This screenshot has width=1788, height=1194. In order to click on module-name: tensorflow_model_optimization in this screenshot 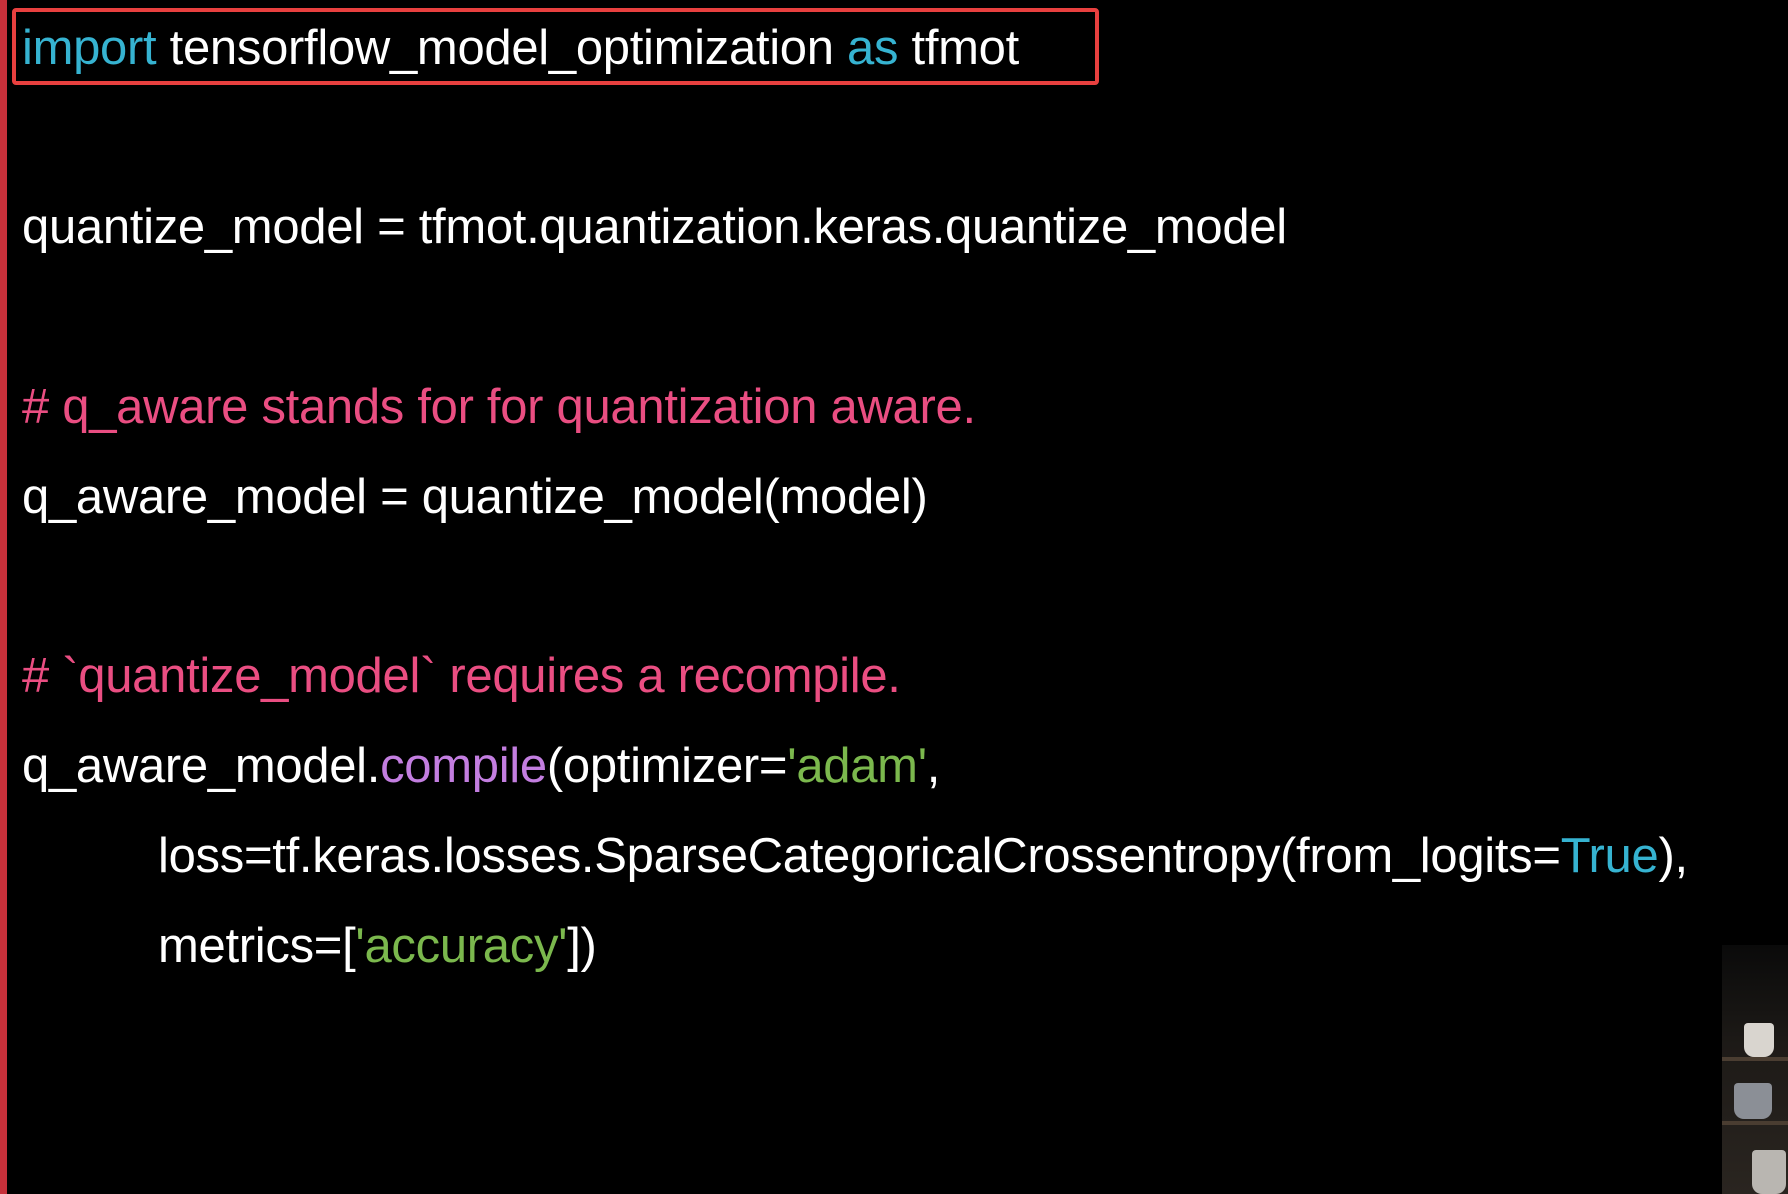, I will do `click(502, 48)`.